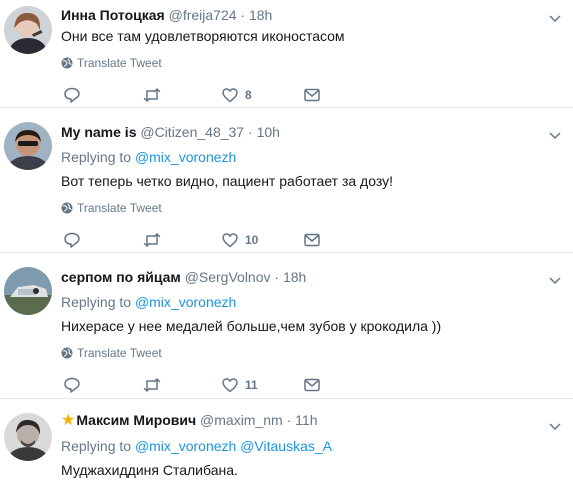  I want to click on tweet-header: ★Максим Мирович @maxim_nm · 11h, so click(189, 420).